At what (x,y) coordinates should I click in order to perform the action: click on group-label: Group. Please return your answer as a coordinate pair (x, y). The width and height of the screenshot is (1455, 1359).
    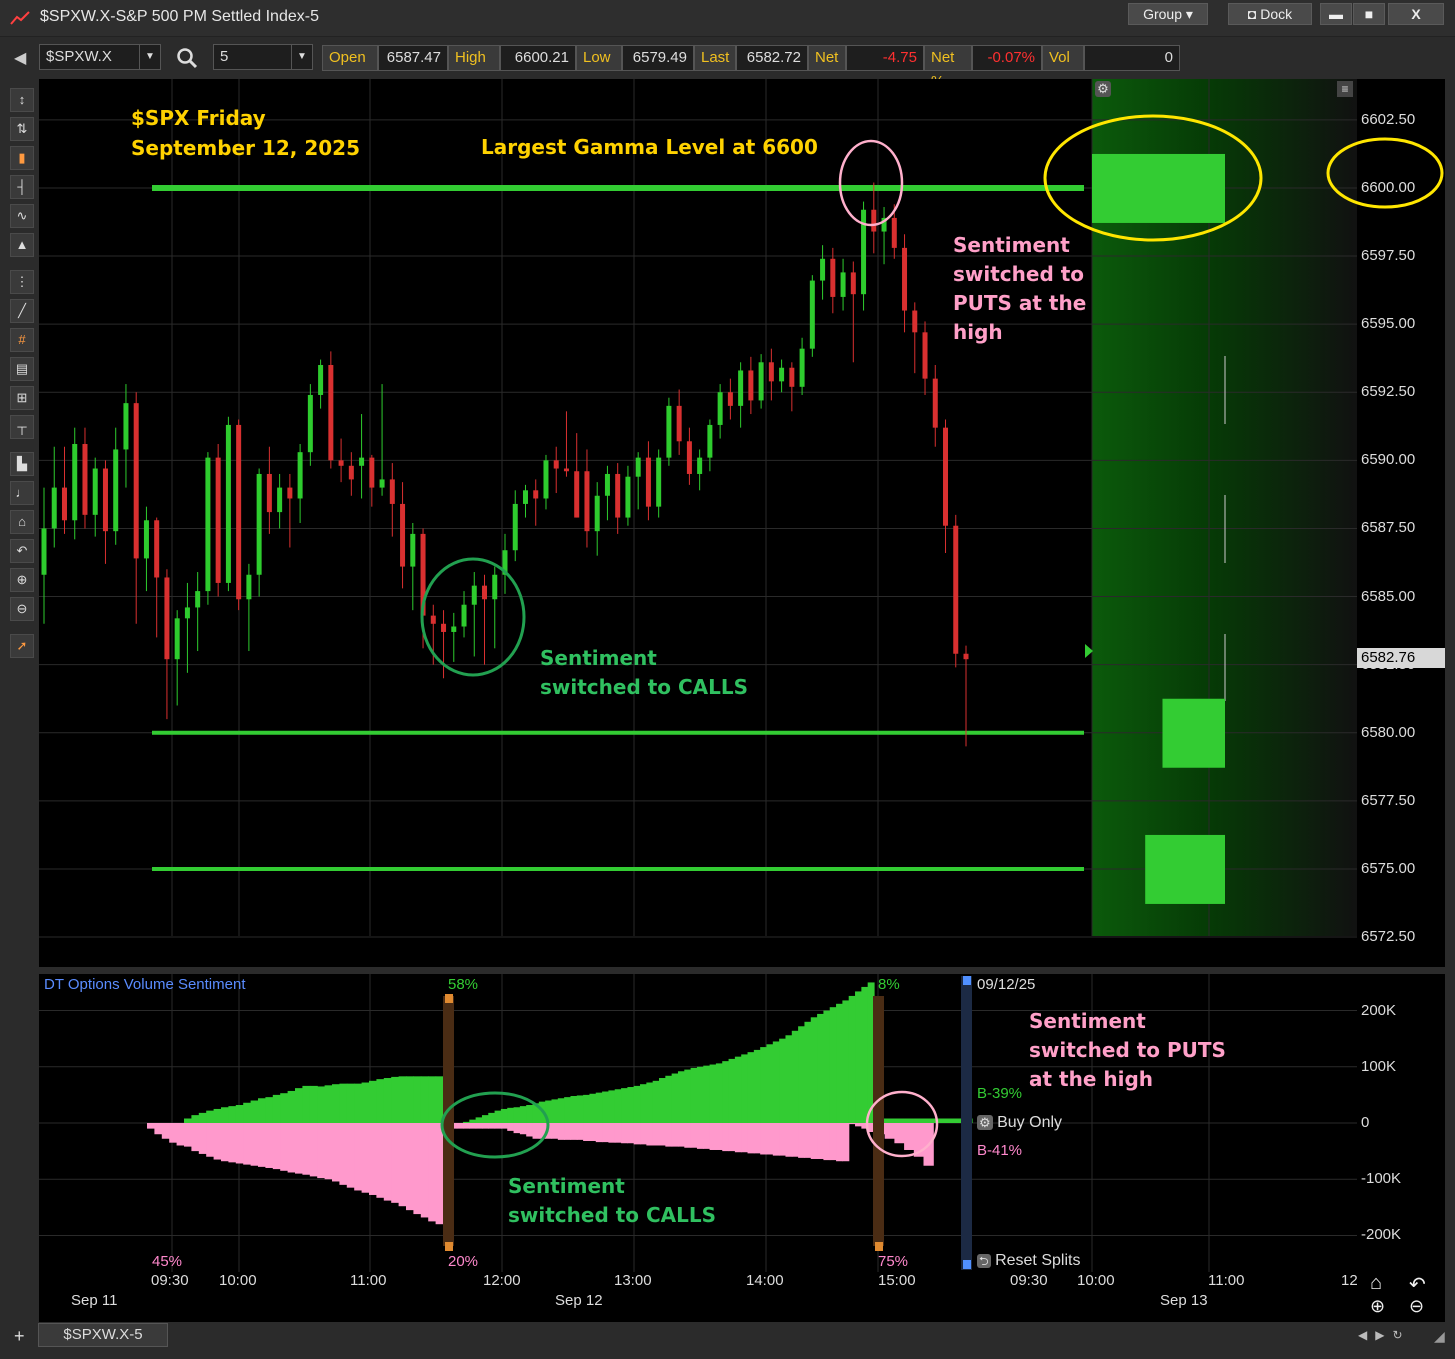
    Looking at the image, I should click on (1162, 14).